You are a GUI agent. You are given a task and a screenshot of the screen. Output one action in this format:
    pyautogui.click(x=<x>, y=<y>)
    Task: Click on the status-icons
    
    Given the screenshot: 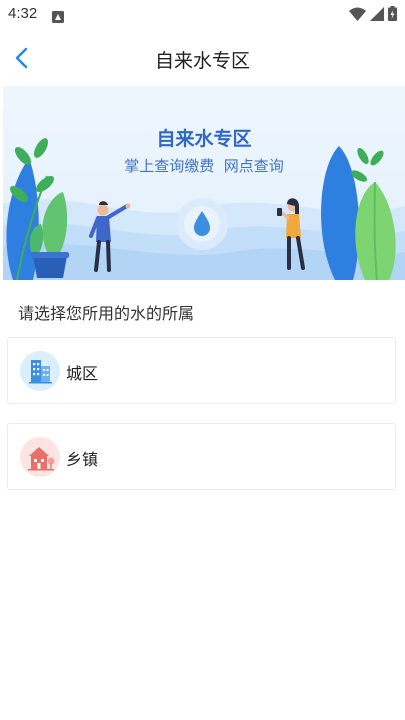 What is the action you would take?
    pyautogui.click(x=373, y=15)
    